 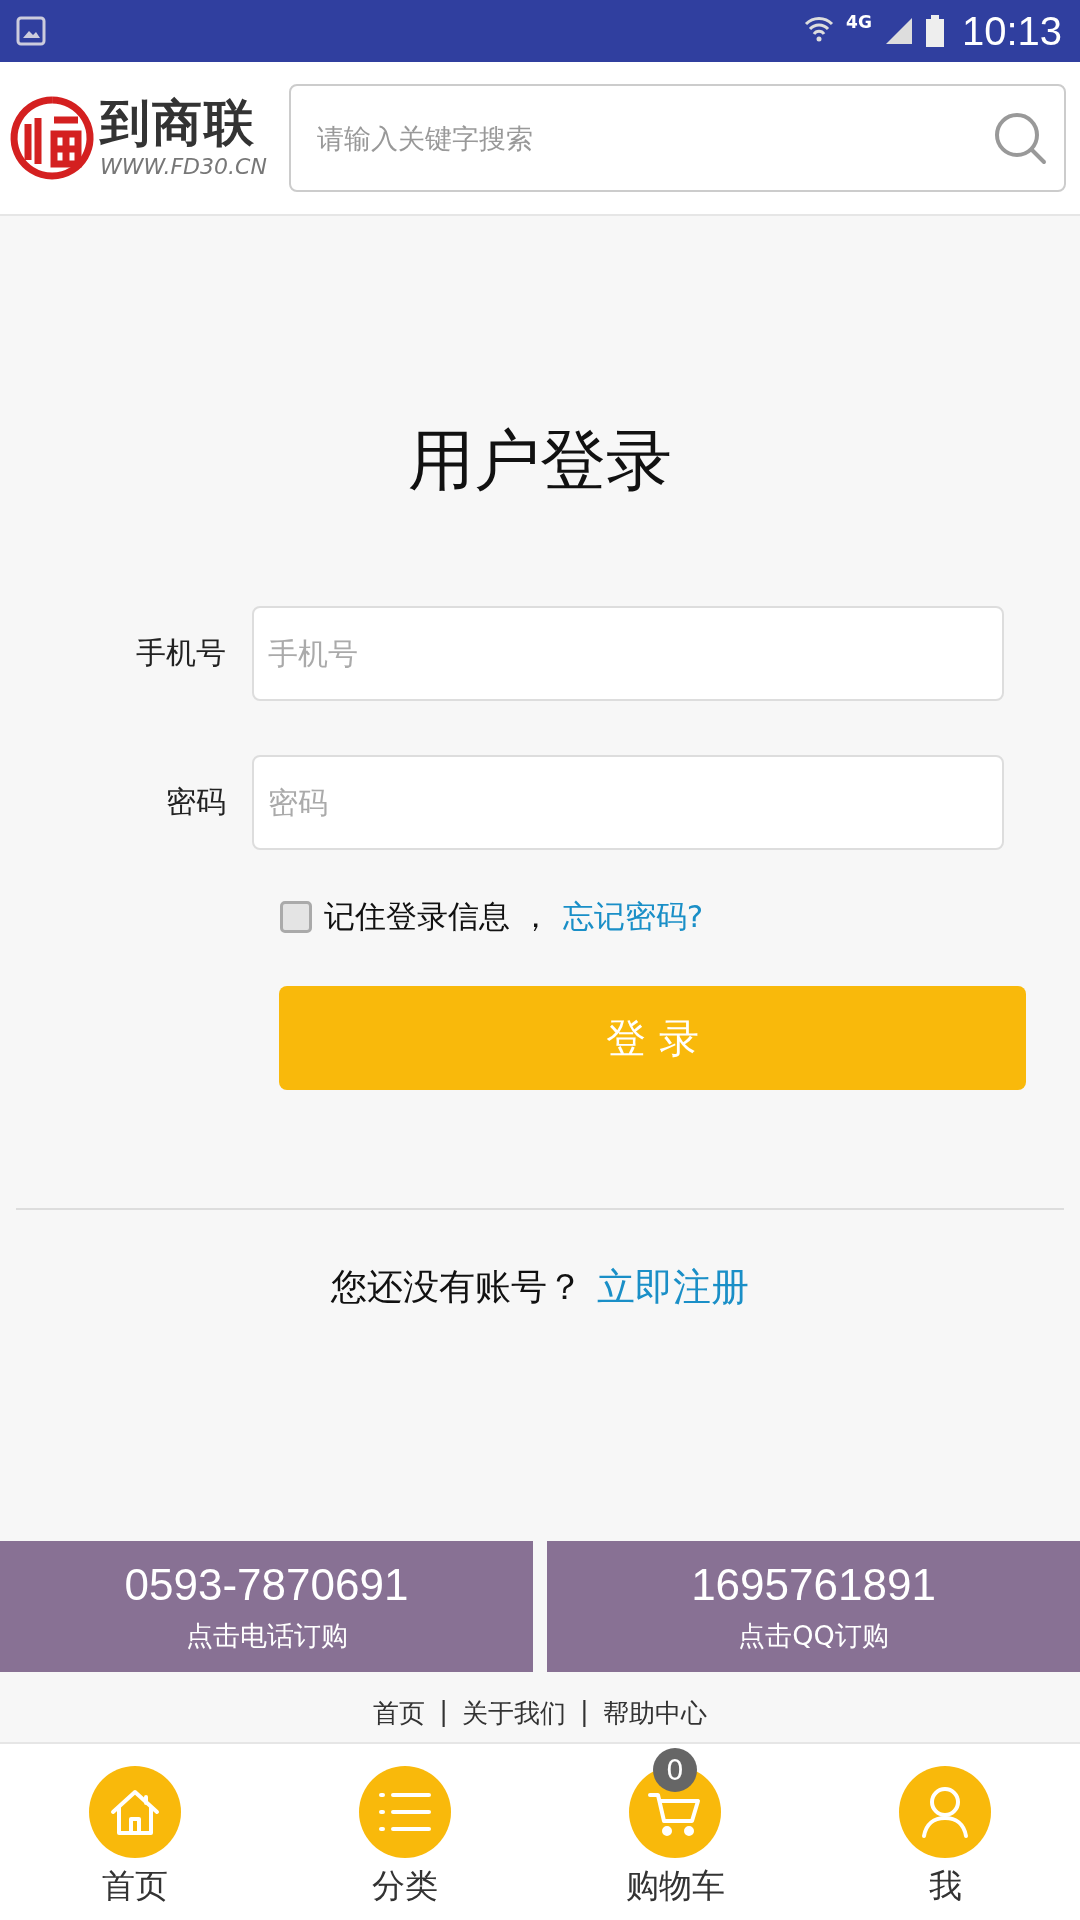 I want to click on contact-number: 1695761891, so click(x=813, y=1584).